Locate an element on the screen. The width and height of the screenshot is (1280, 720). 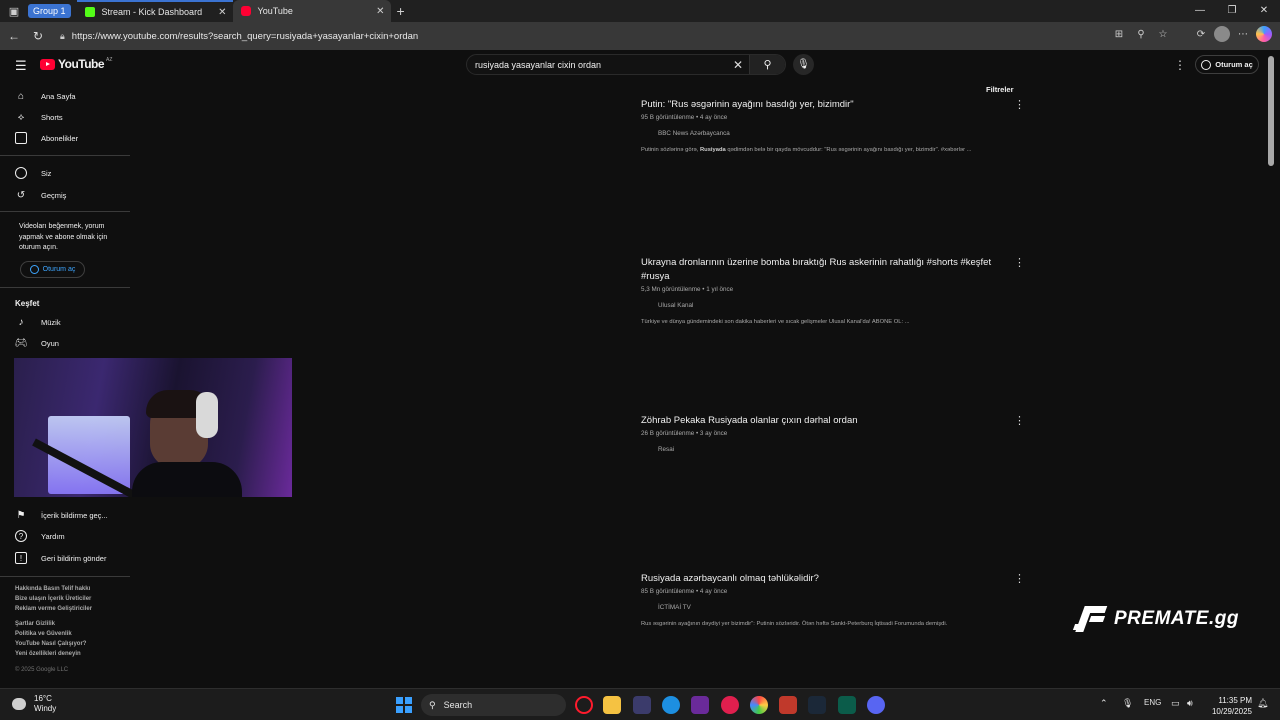
tray-overflow-icon: ⌃ is located at coordinates (1104, 703).